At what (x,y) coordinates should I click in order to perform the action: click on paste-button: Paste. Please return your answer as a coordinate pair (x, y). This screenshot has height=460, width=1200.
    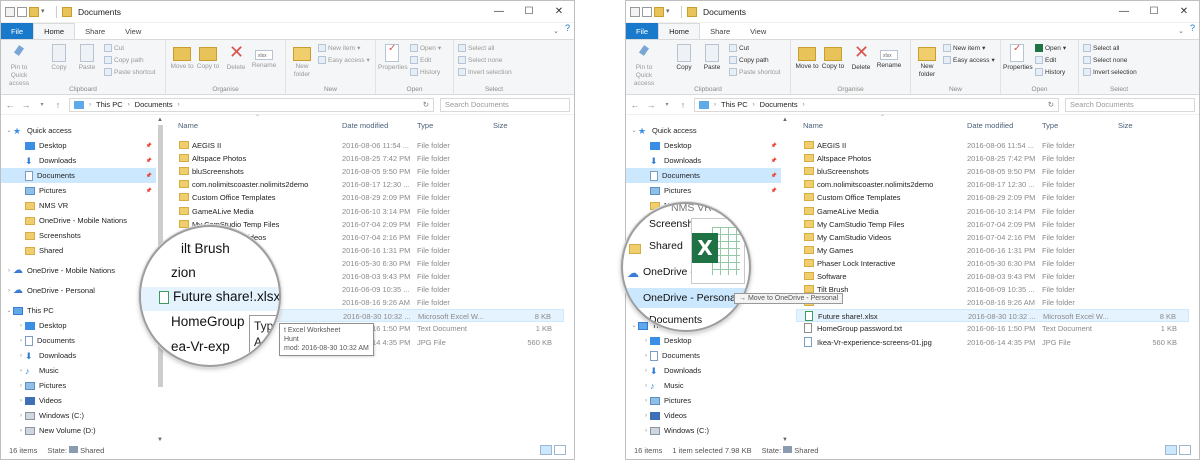
    Looking at the image, I should click on (87, 58).